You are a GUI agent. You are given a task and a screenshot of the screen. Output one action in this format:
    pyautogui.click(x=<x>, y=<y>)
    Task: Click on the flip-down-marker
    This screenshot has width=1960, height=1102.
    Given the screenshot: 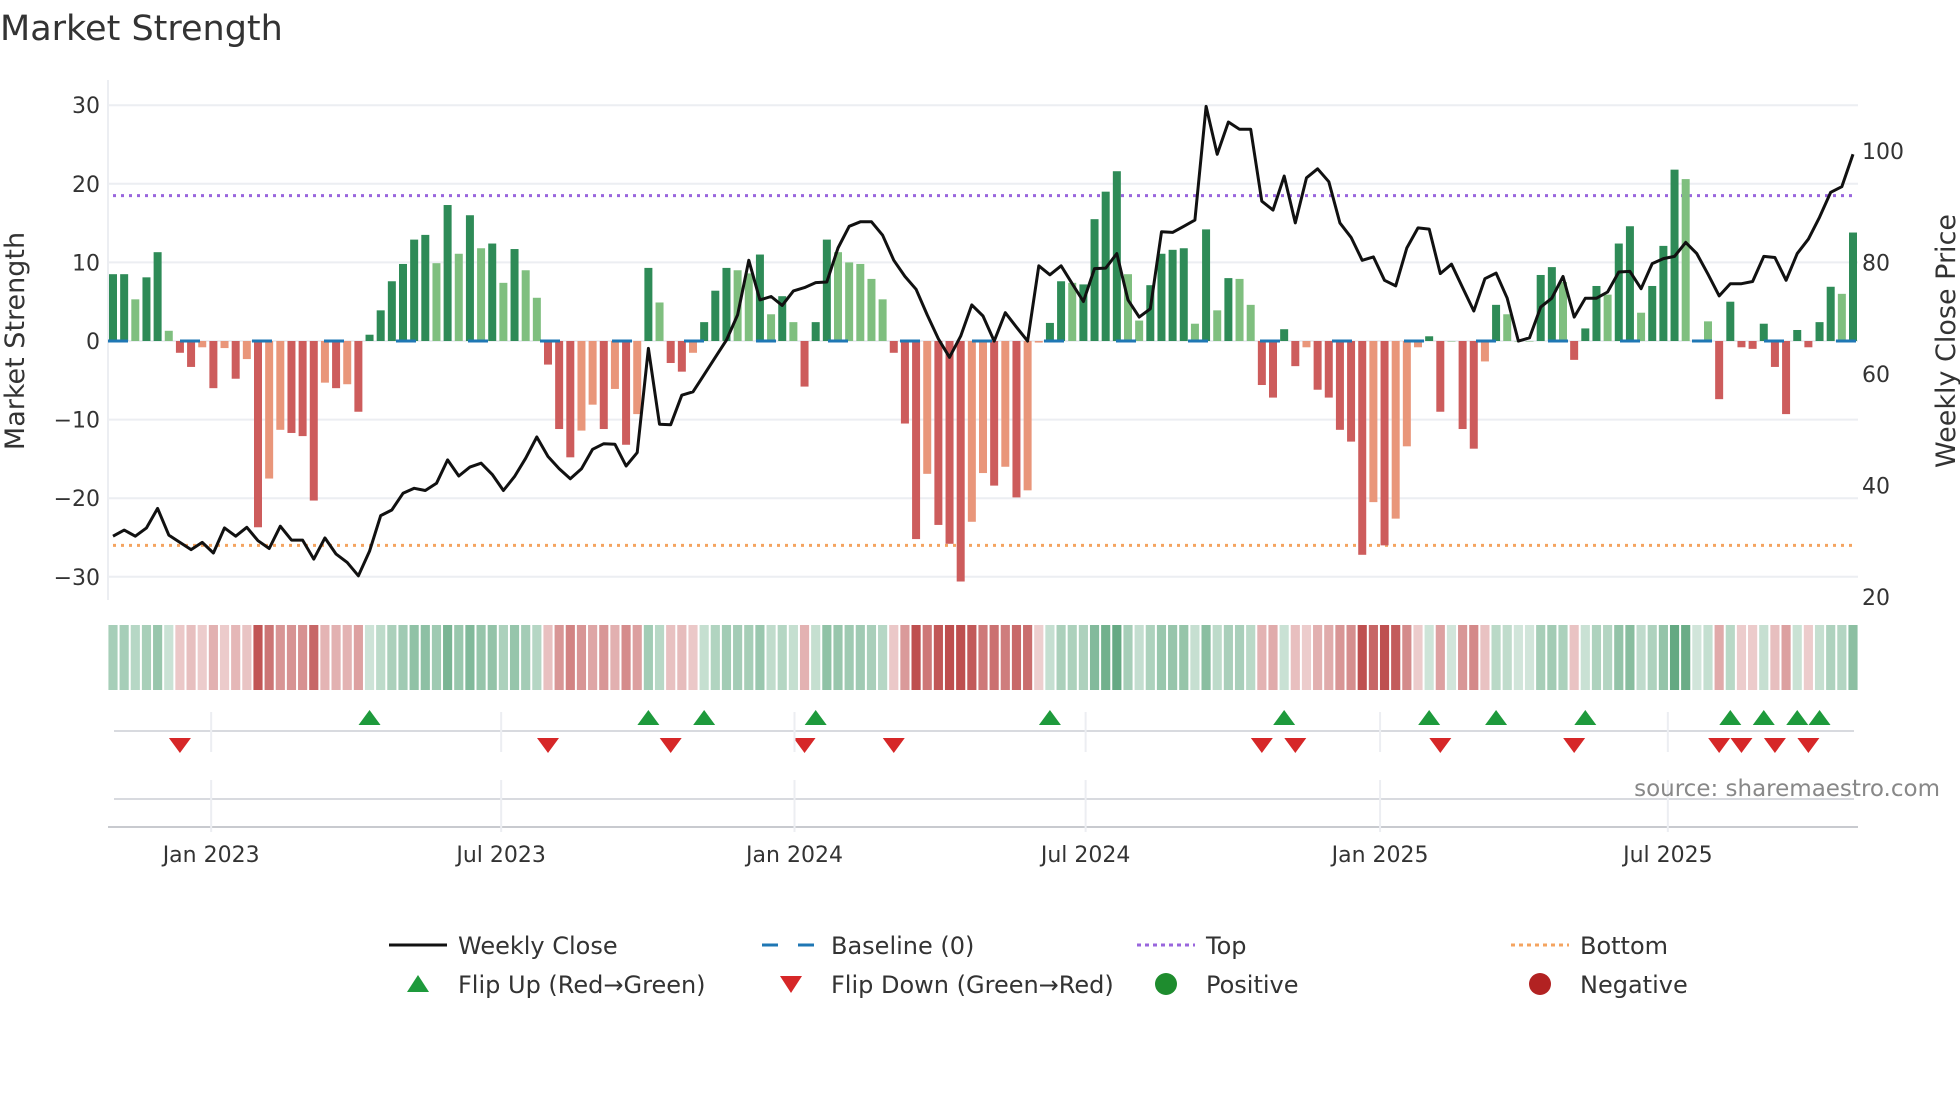 What is the action you would take?
    pyautogui.click(x=1719, y=745)
    